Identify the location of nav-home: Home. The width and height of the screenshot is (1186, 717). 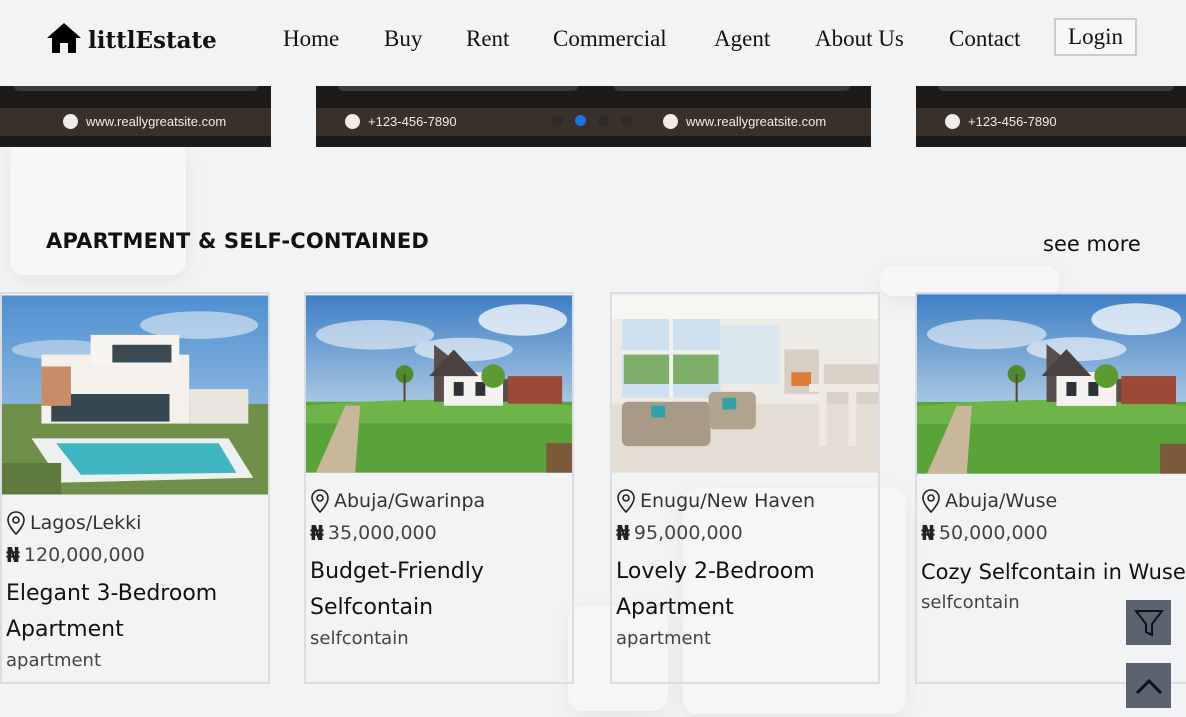
(311, 39).